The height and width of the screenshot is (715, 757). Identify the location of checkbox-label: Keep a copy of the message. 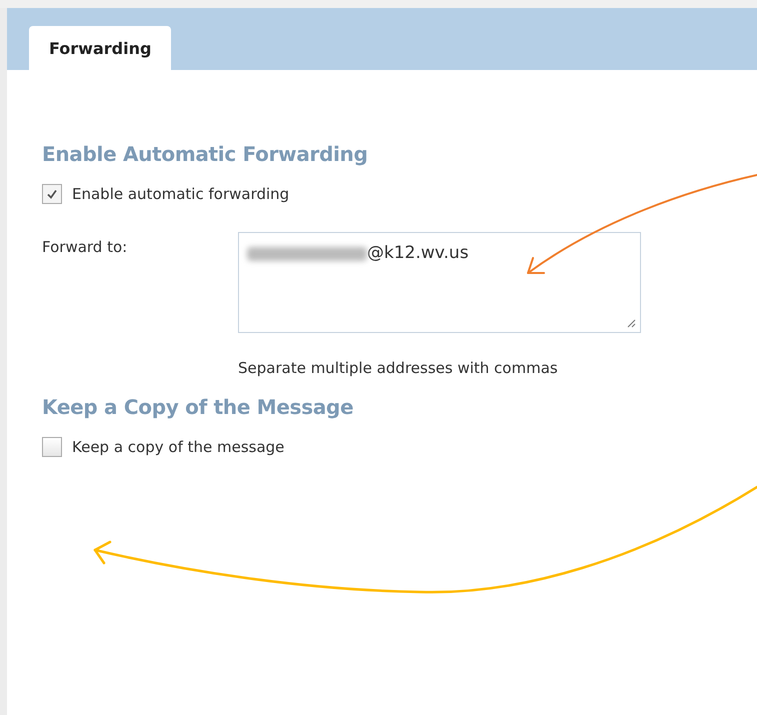
(178, 447).